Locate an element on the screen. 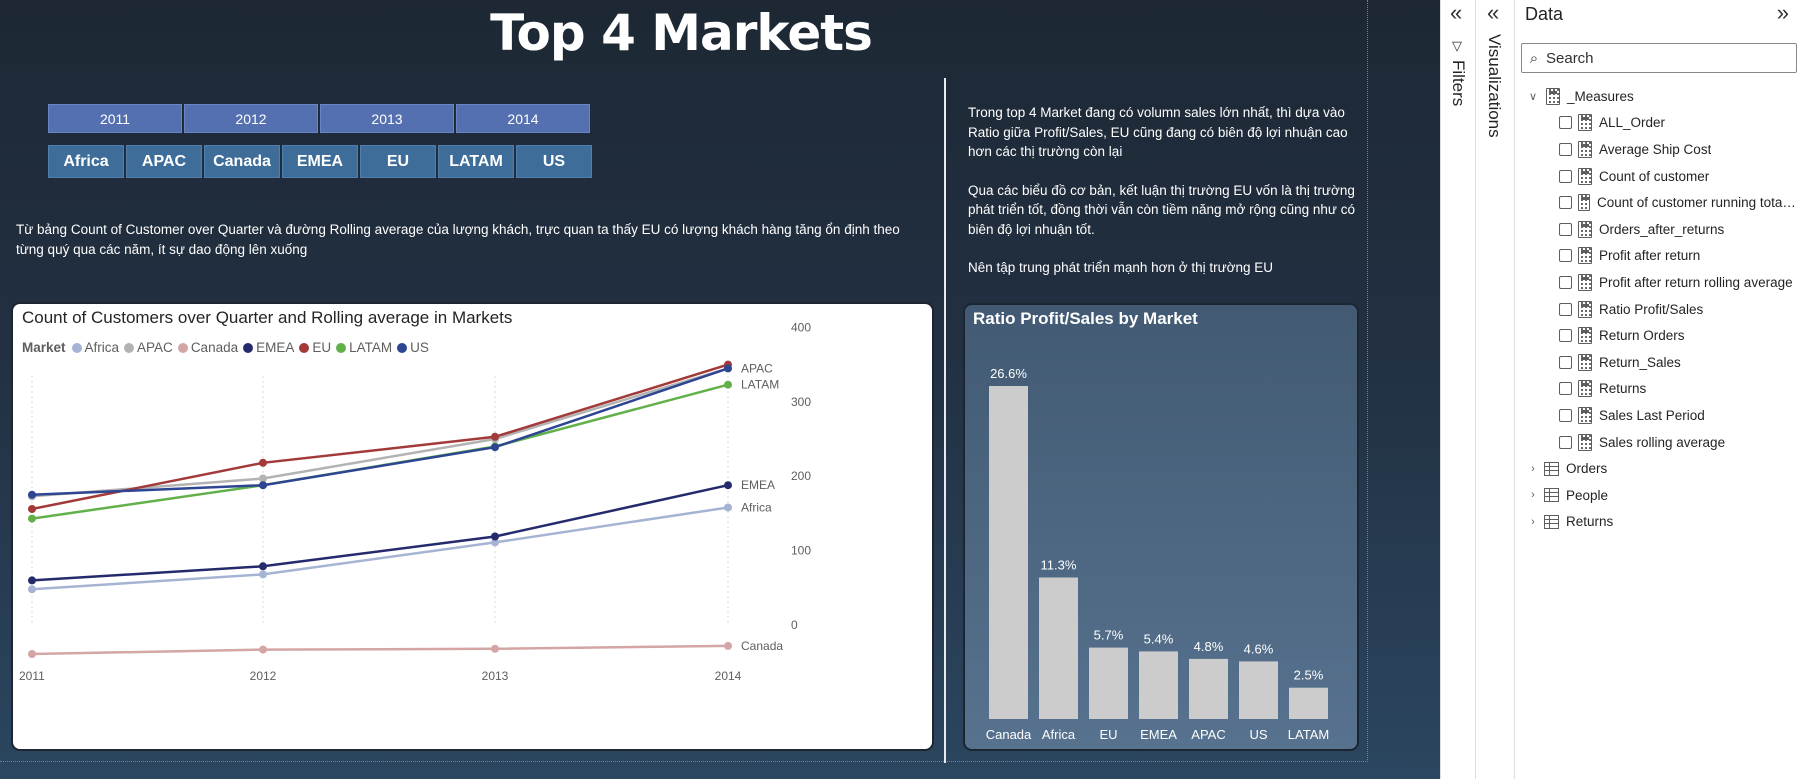 The height and width of the screenshot is (779, 1797). market-slicer-item: US is located at coordinates (554, 161).